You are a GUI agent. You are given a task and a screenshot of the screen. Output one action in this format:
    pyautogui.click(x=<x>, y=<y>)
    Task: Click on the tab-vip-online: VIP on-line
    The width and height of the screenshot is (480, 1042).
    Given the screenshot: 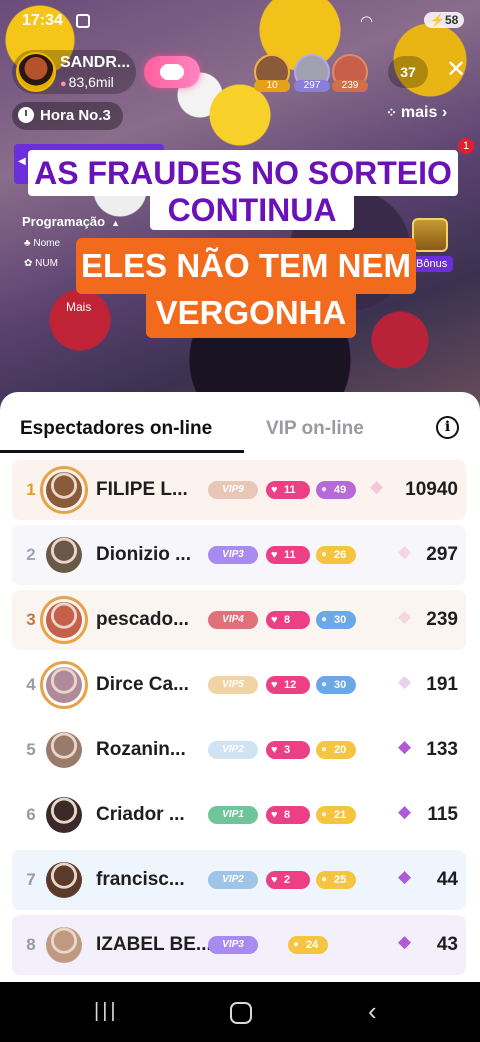 What is the action you would take?
    pyautogui.click(x=315, y=429)
    